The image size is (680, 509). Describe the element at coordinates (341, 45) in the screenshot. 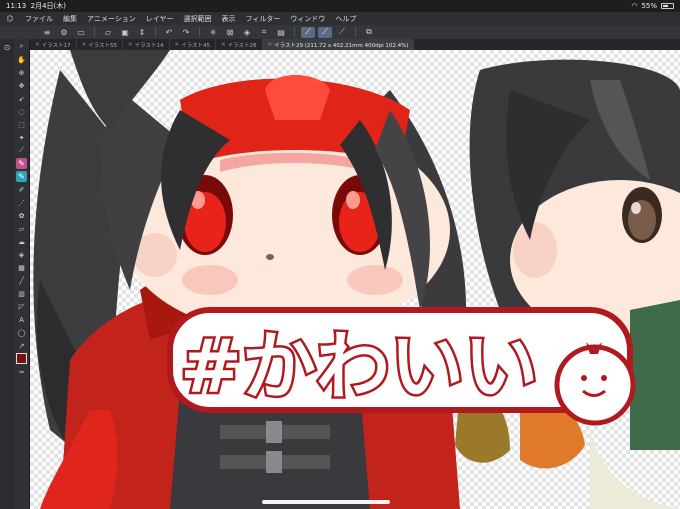

I see `tab-label: イラスト29 (211.72 x 402.21mm 400dpi 102.4%)` at that location.